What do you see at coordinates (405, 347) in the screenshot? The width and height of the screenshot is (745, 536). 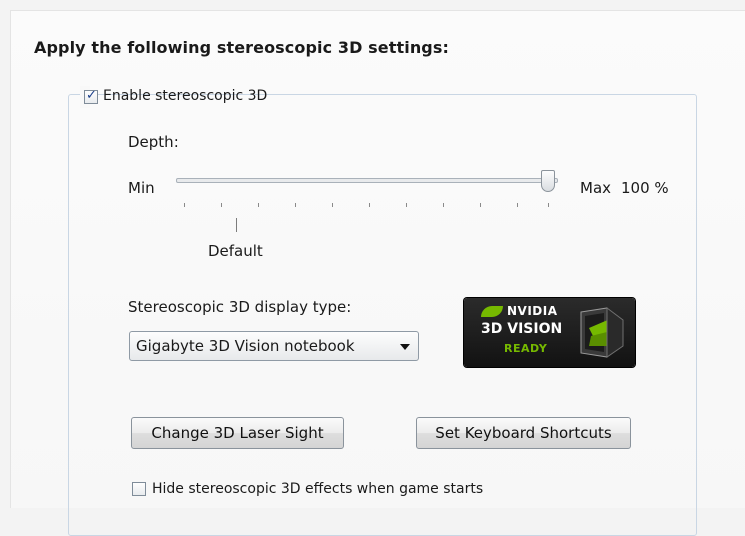 I see `chevron-down-icon` at bounding box center [405, 347].